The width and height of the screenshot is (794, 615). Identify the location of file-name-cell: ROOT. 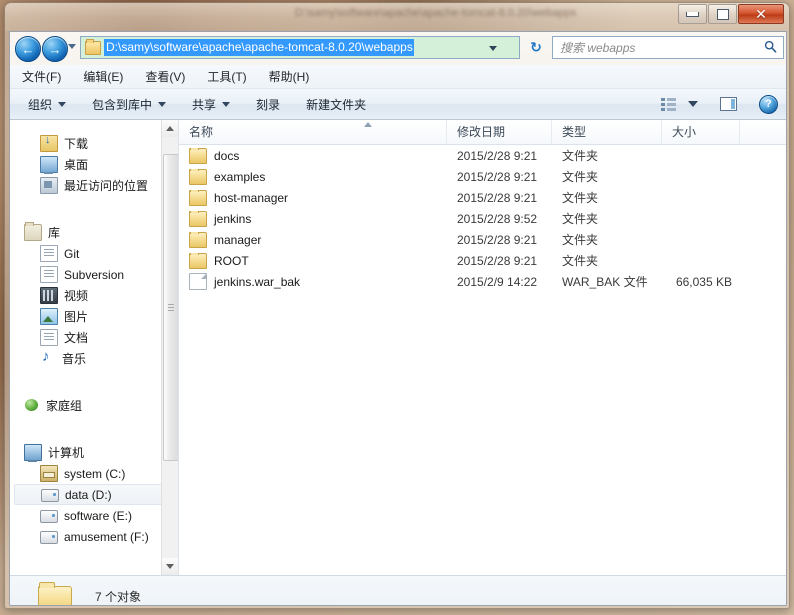
(313, 260).